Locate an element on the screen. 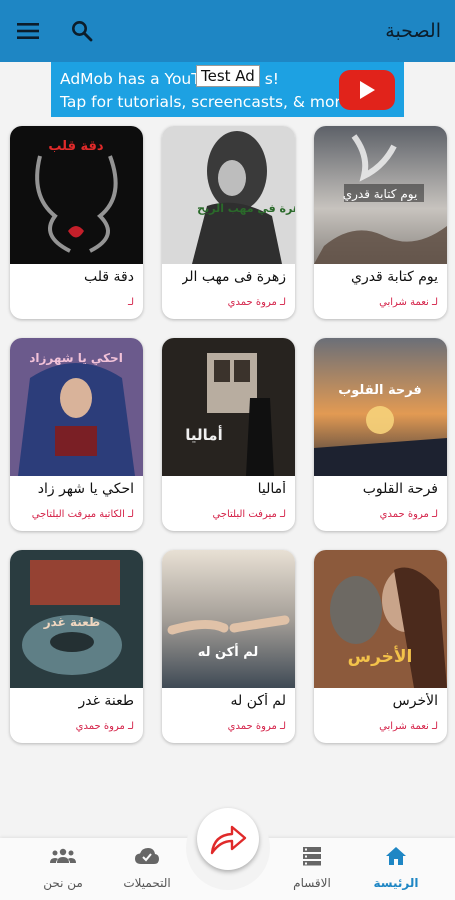 The height and width of the screenshot is (900, 455). nav-home: الرئيسة is located at coordinates (396, 867).